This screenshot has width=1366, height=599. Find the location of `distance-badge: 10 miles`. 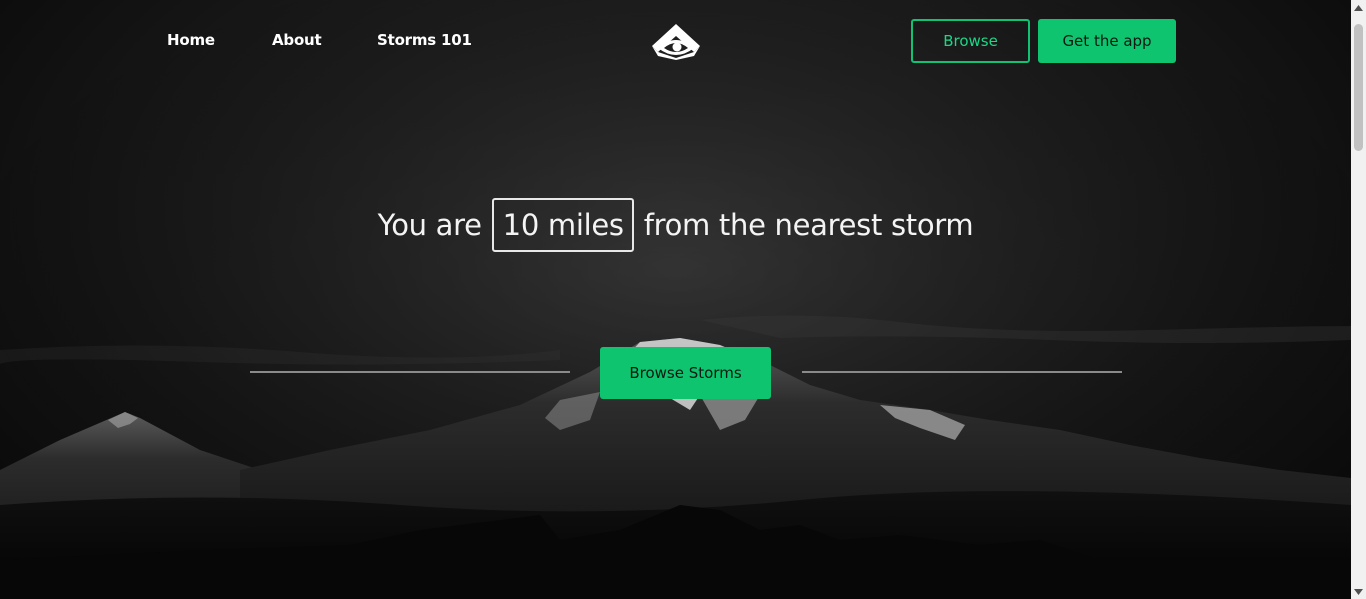

distance-badge: 10 miles is located at coordinates (562, 225).